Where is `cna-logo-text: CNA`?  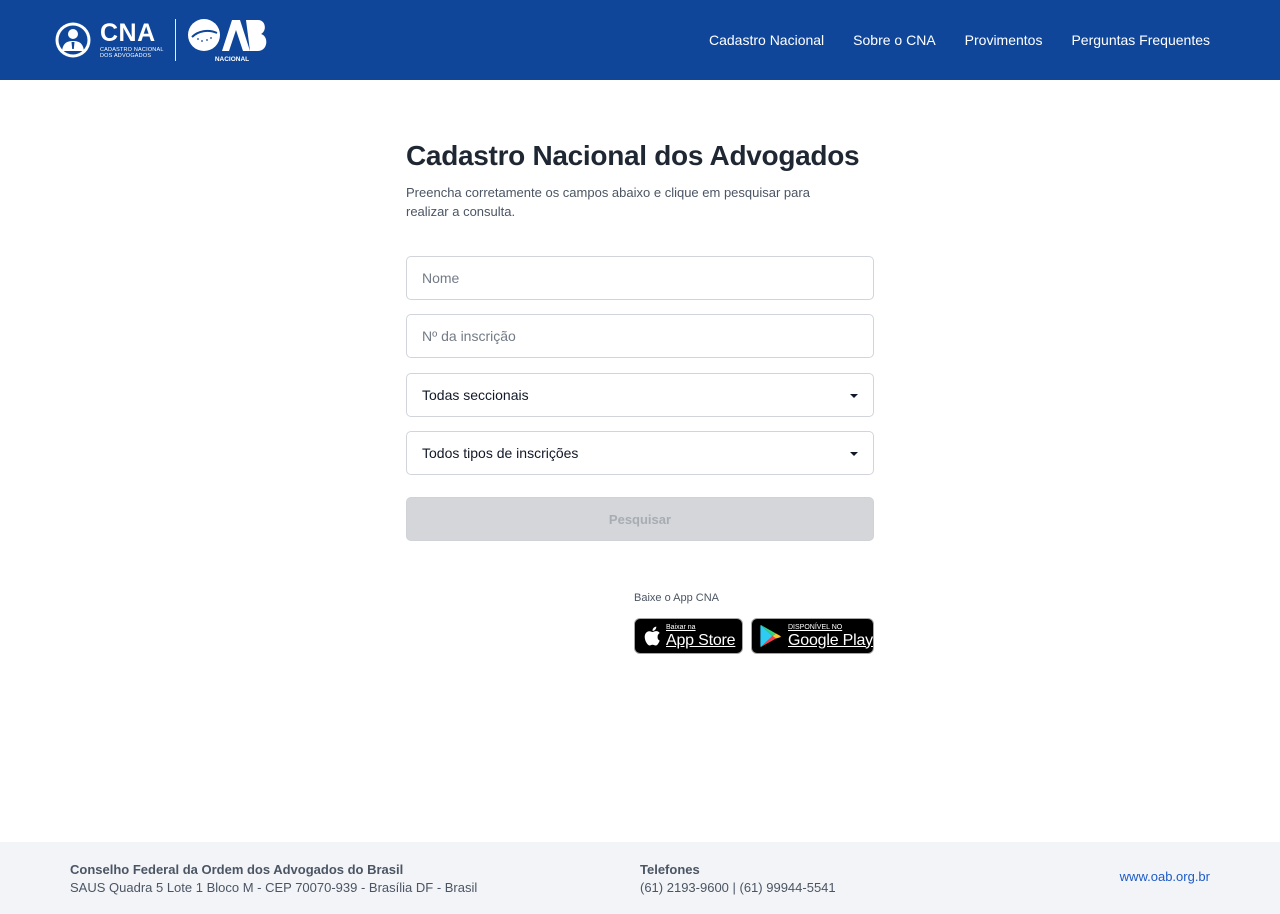 cna-logo-text: CNA is located at coordinates (128, 33).